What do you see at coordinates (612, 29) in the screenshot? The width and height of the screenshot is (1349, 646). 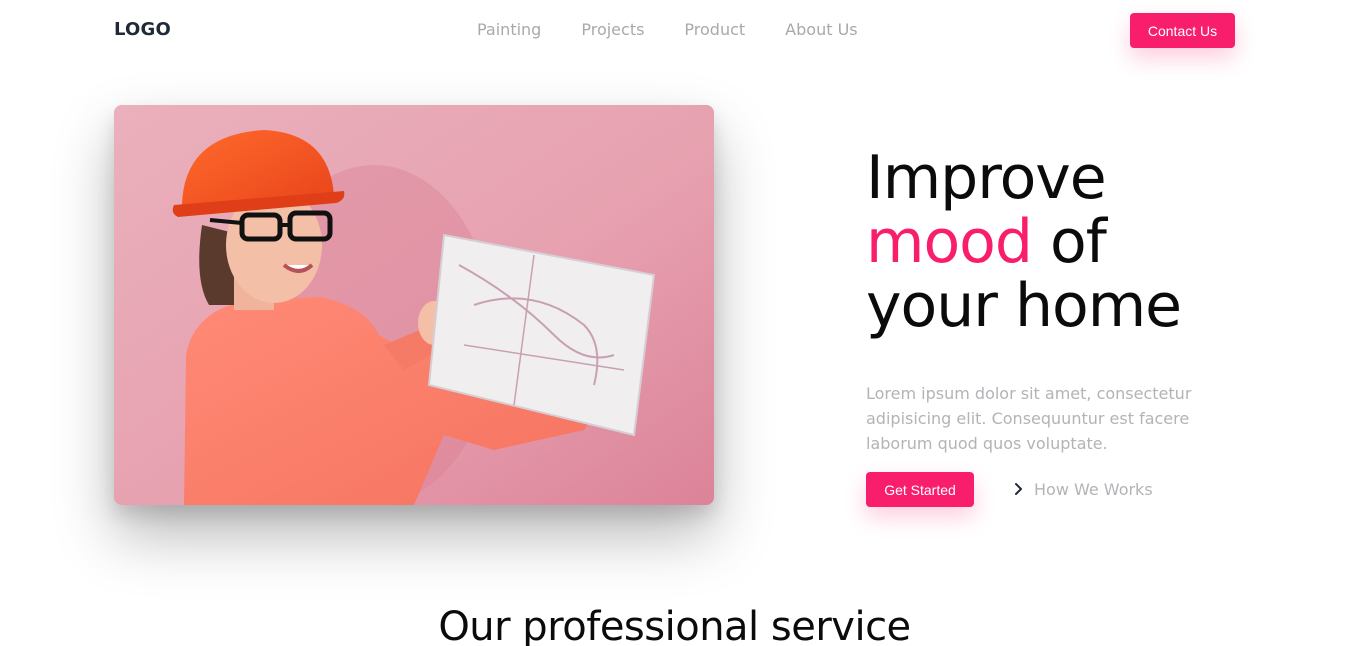 I see `nav-item-projects: Projects` at bounding box center [612, 29].